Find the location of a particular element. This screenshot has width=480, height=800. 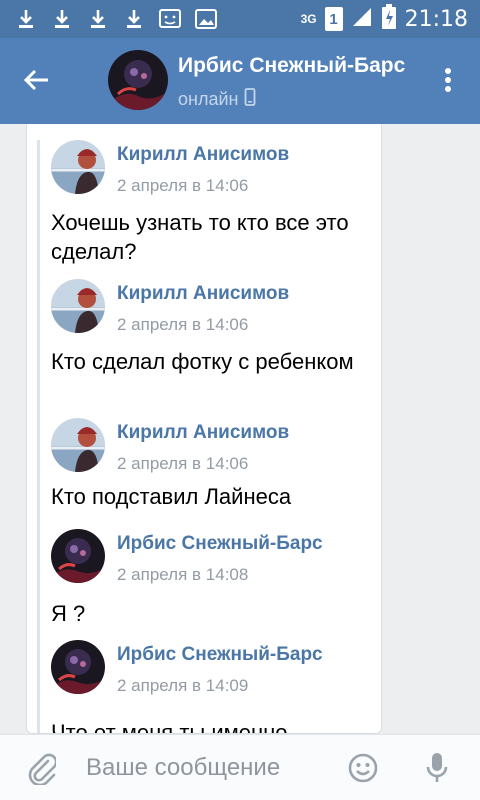

forwarded-message: Ирбис Снежный-Барс 2 апреля в 14:08 Я ? is located at coordinates (211, 581).